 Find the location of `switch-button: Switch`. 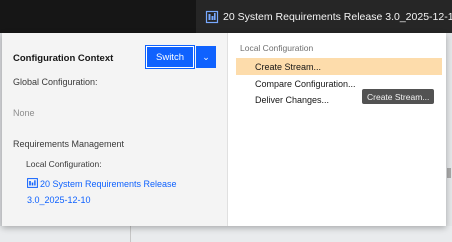

switch-button: Switch is located at coordinates (170, 57).